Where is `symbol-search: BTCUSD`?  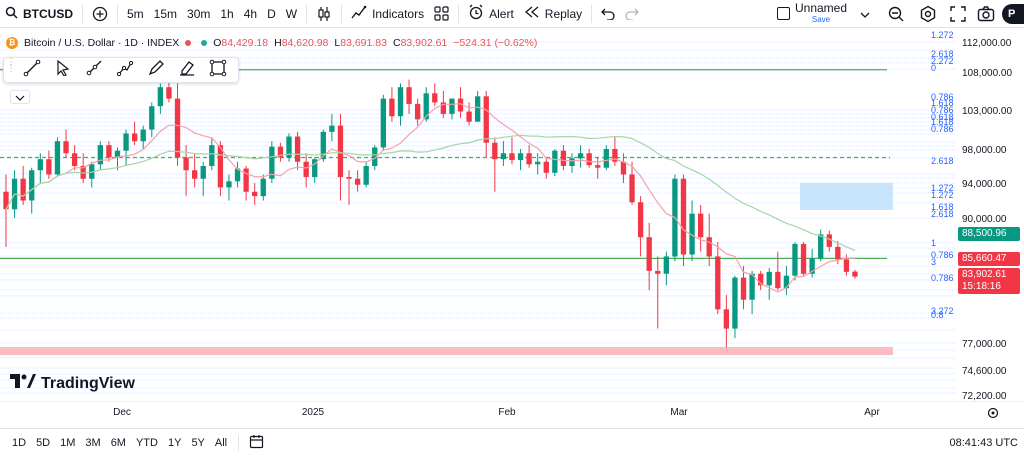 symbol-search: BTCUSD is located at coordinates (39, 14).